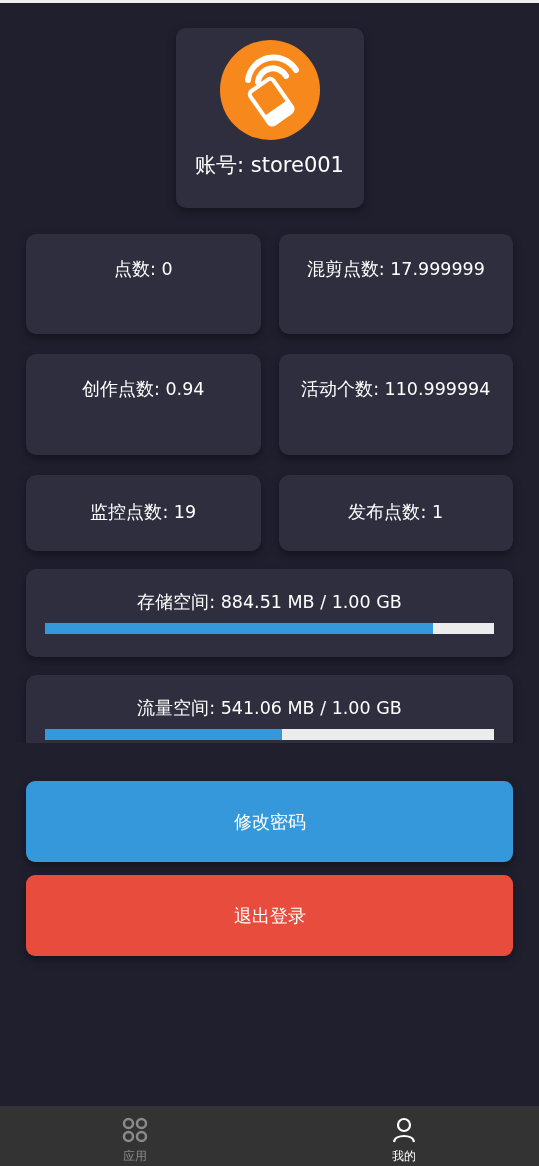 This screenshot has width=539, height=1166. Describe the element at coordinates (269, 915) in the screenshot. I see `logout-button: 退出登录` at that location.